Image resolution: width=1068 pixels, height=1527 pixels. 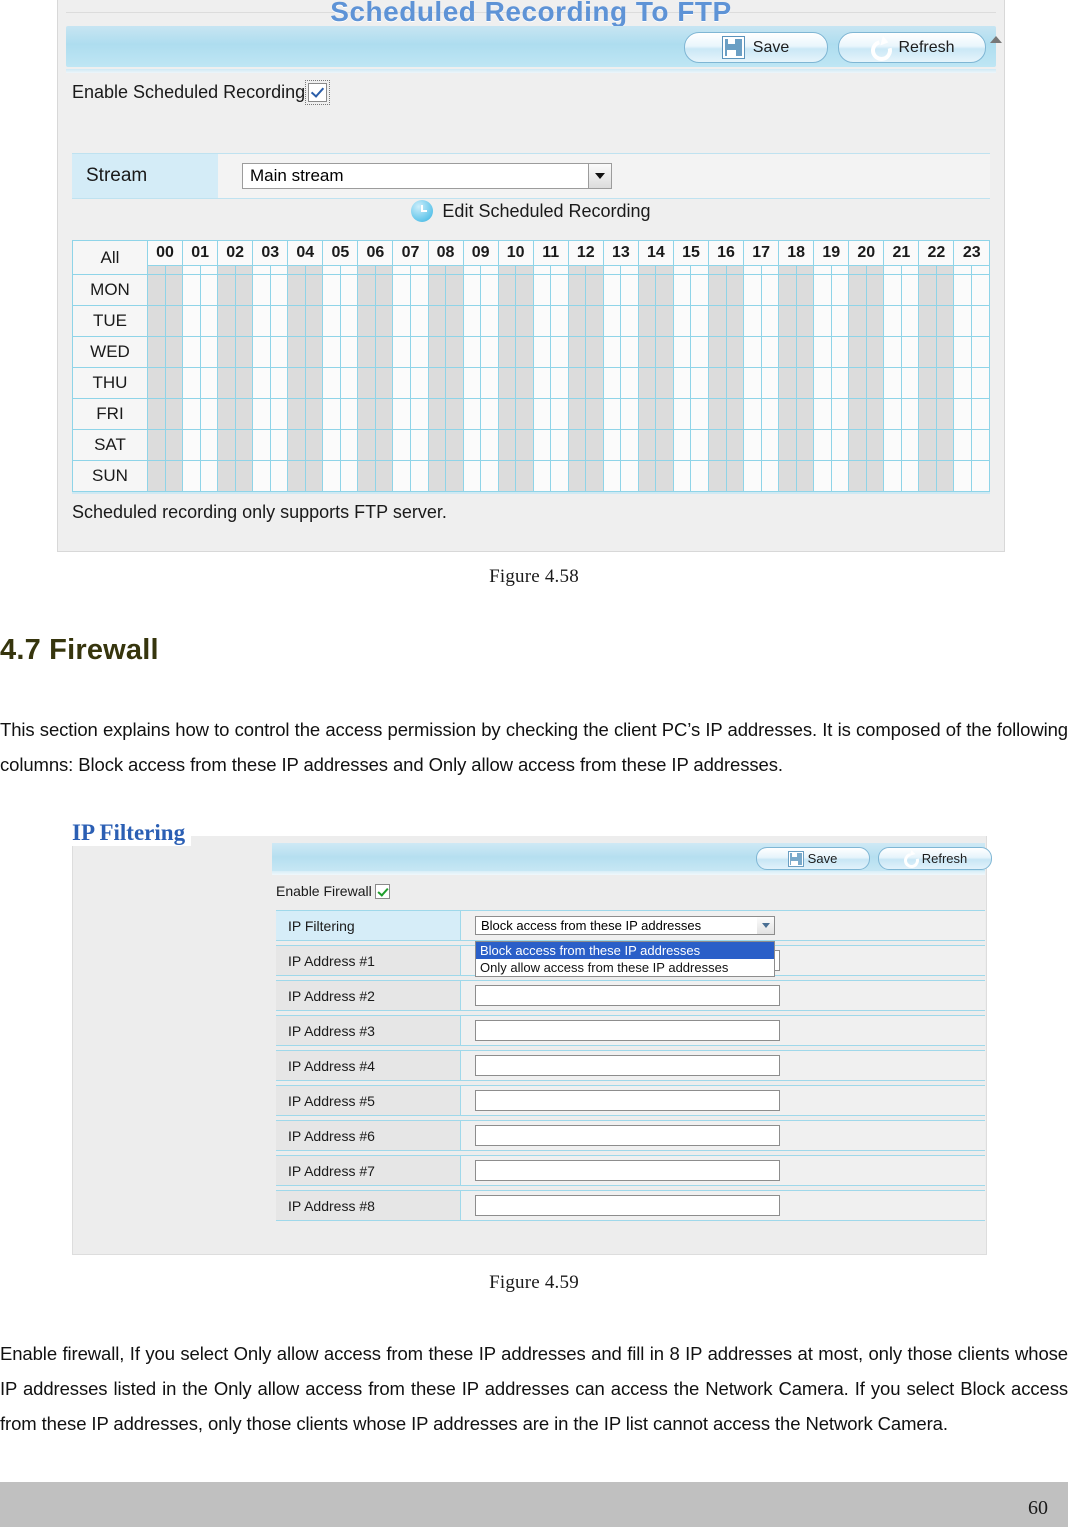 I want to click on stream-select: Main stream, so click(x=427, y=176).